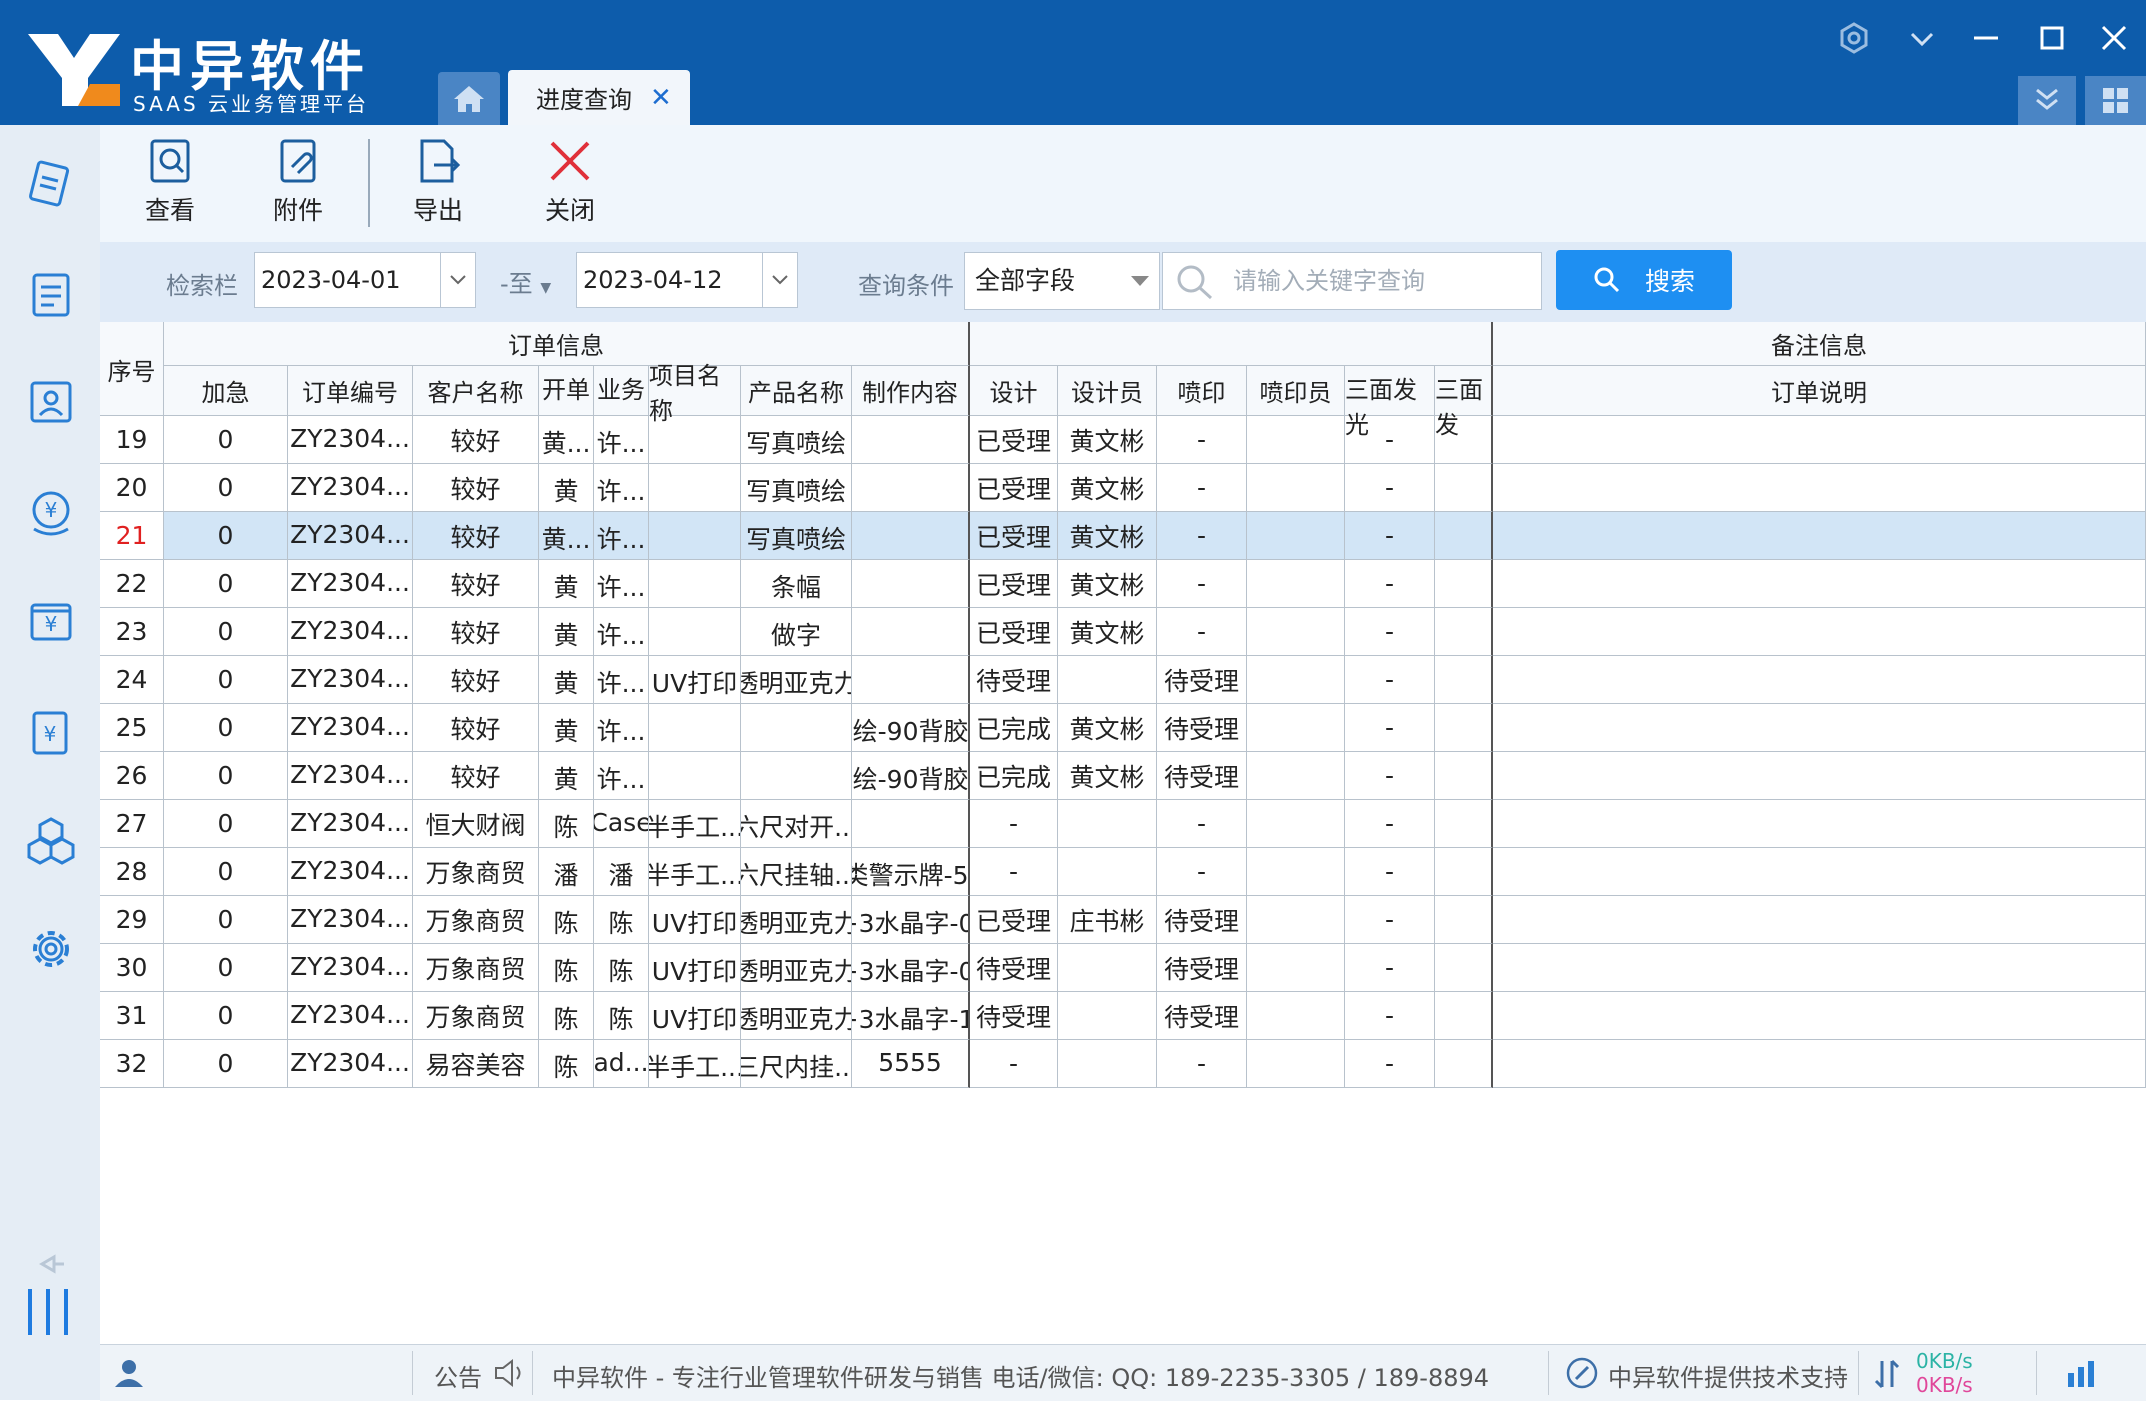  Describe the element at coordinates (132, 968) in the screenshot. I see `cell-seq: 30` at that location.